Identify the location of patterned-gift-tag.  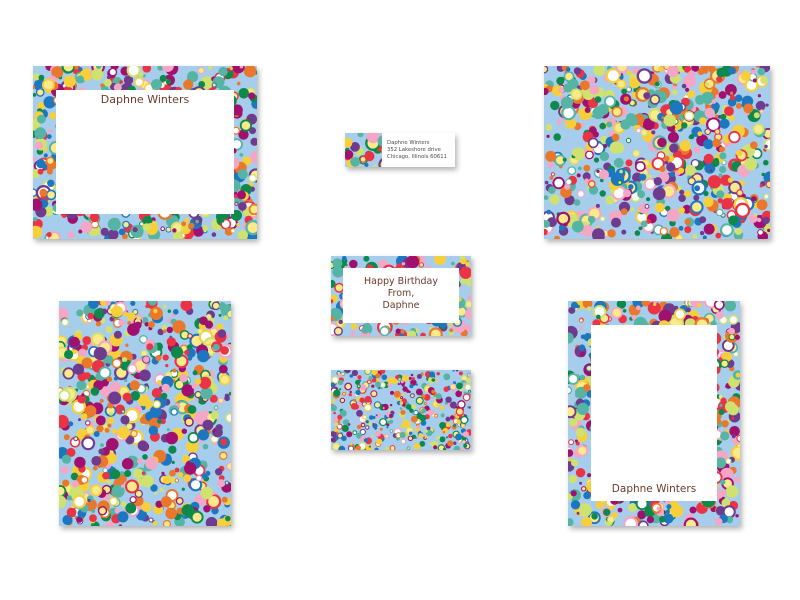
(401, 410).